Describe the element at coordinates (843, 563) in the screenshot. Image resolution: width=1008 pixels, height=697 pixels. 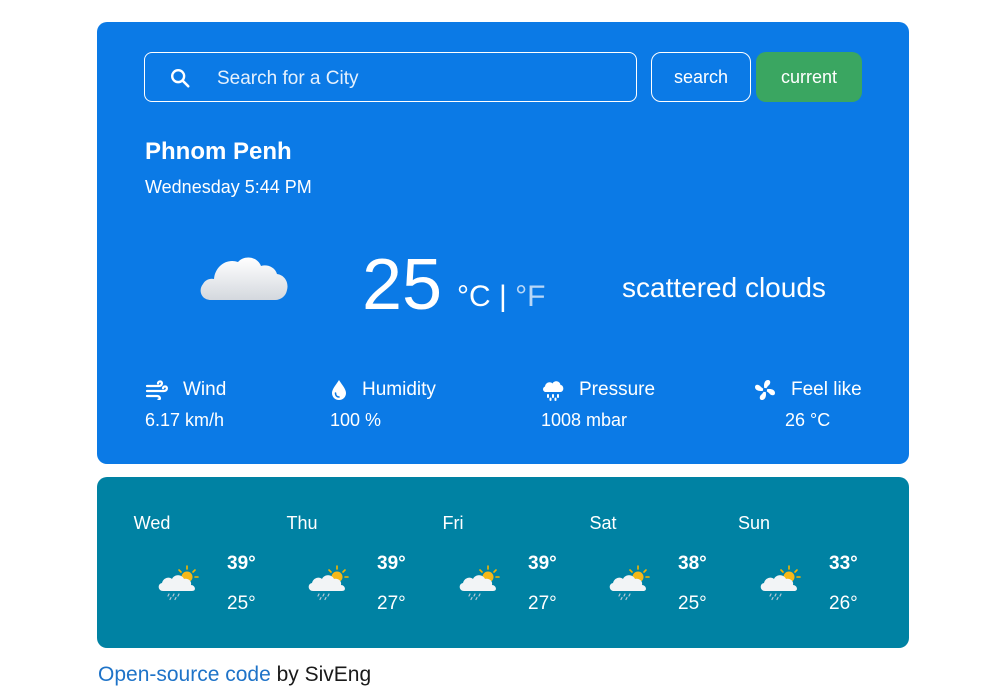
I see `forecast-high-temp: 33°` at that location.